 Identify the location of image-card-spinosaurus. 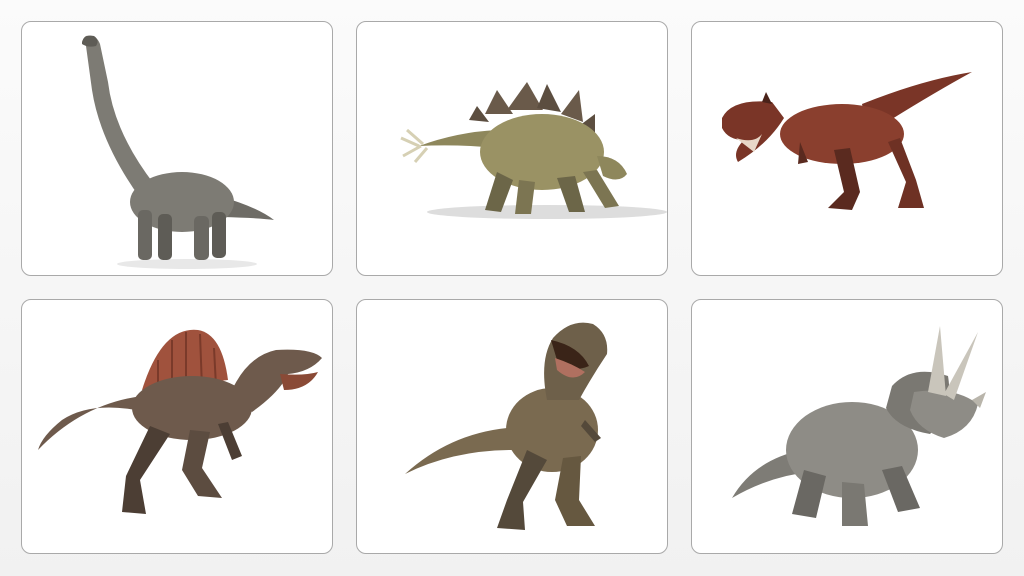
(177, 426).